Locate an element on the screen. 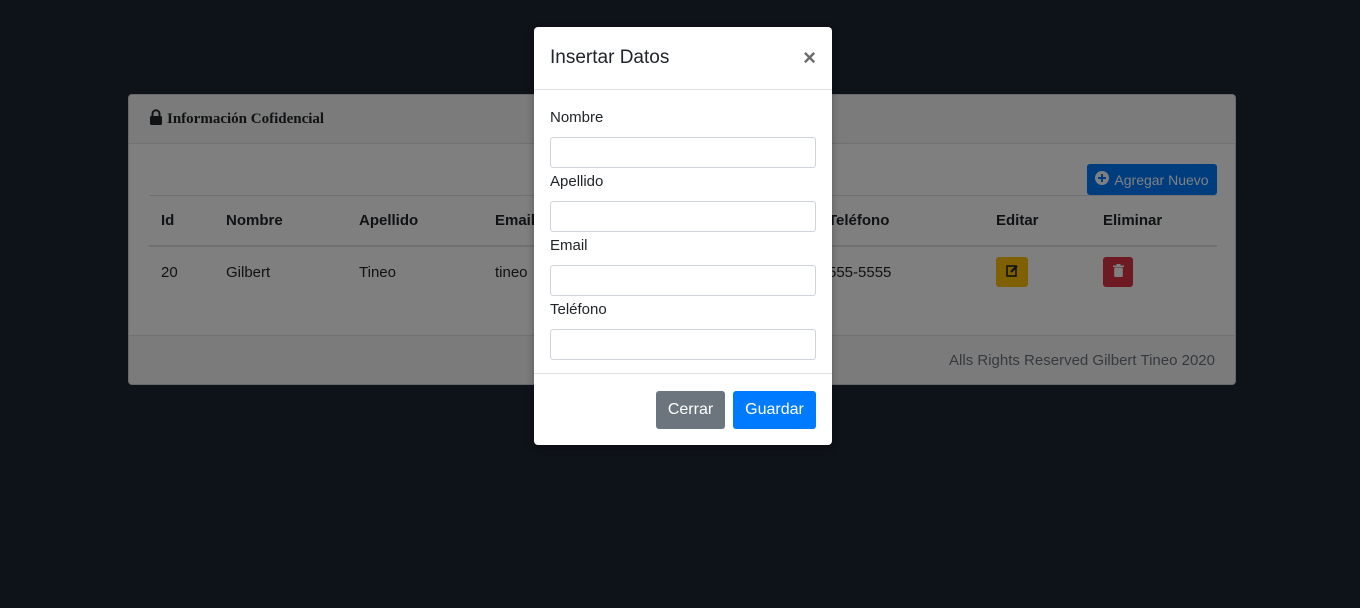  footer-text: Alls Rights Reserved Gilbert Tineo 2020 is located at coordinates (1082, 360).